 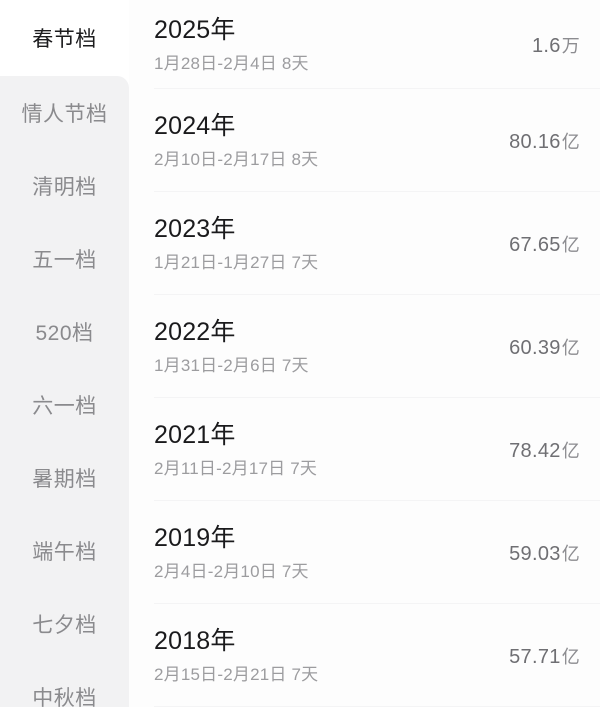 I want to click on table-row: 2022年 1月31日-2月6日 7天 60.39亿, so click(x=364, y=346).